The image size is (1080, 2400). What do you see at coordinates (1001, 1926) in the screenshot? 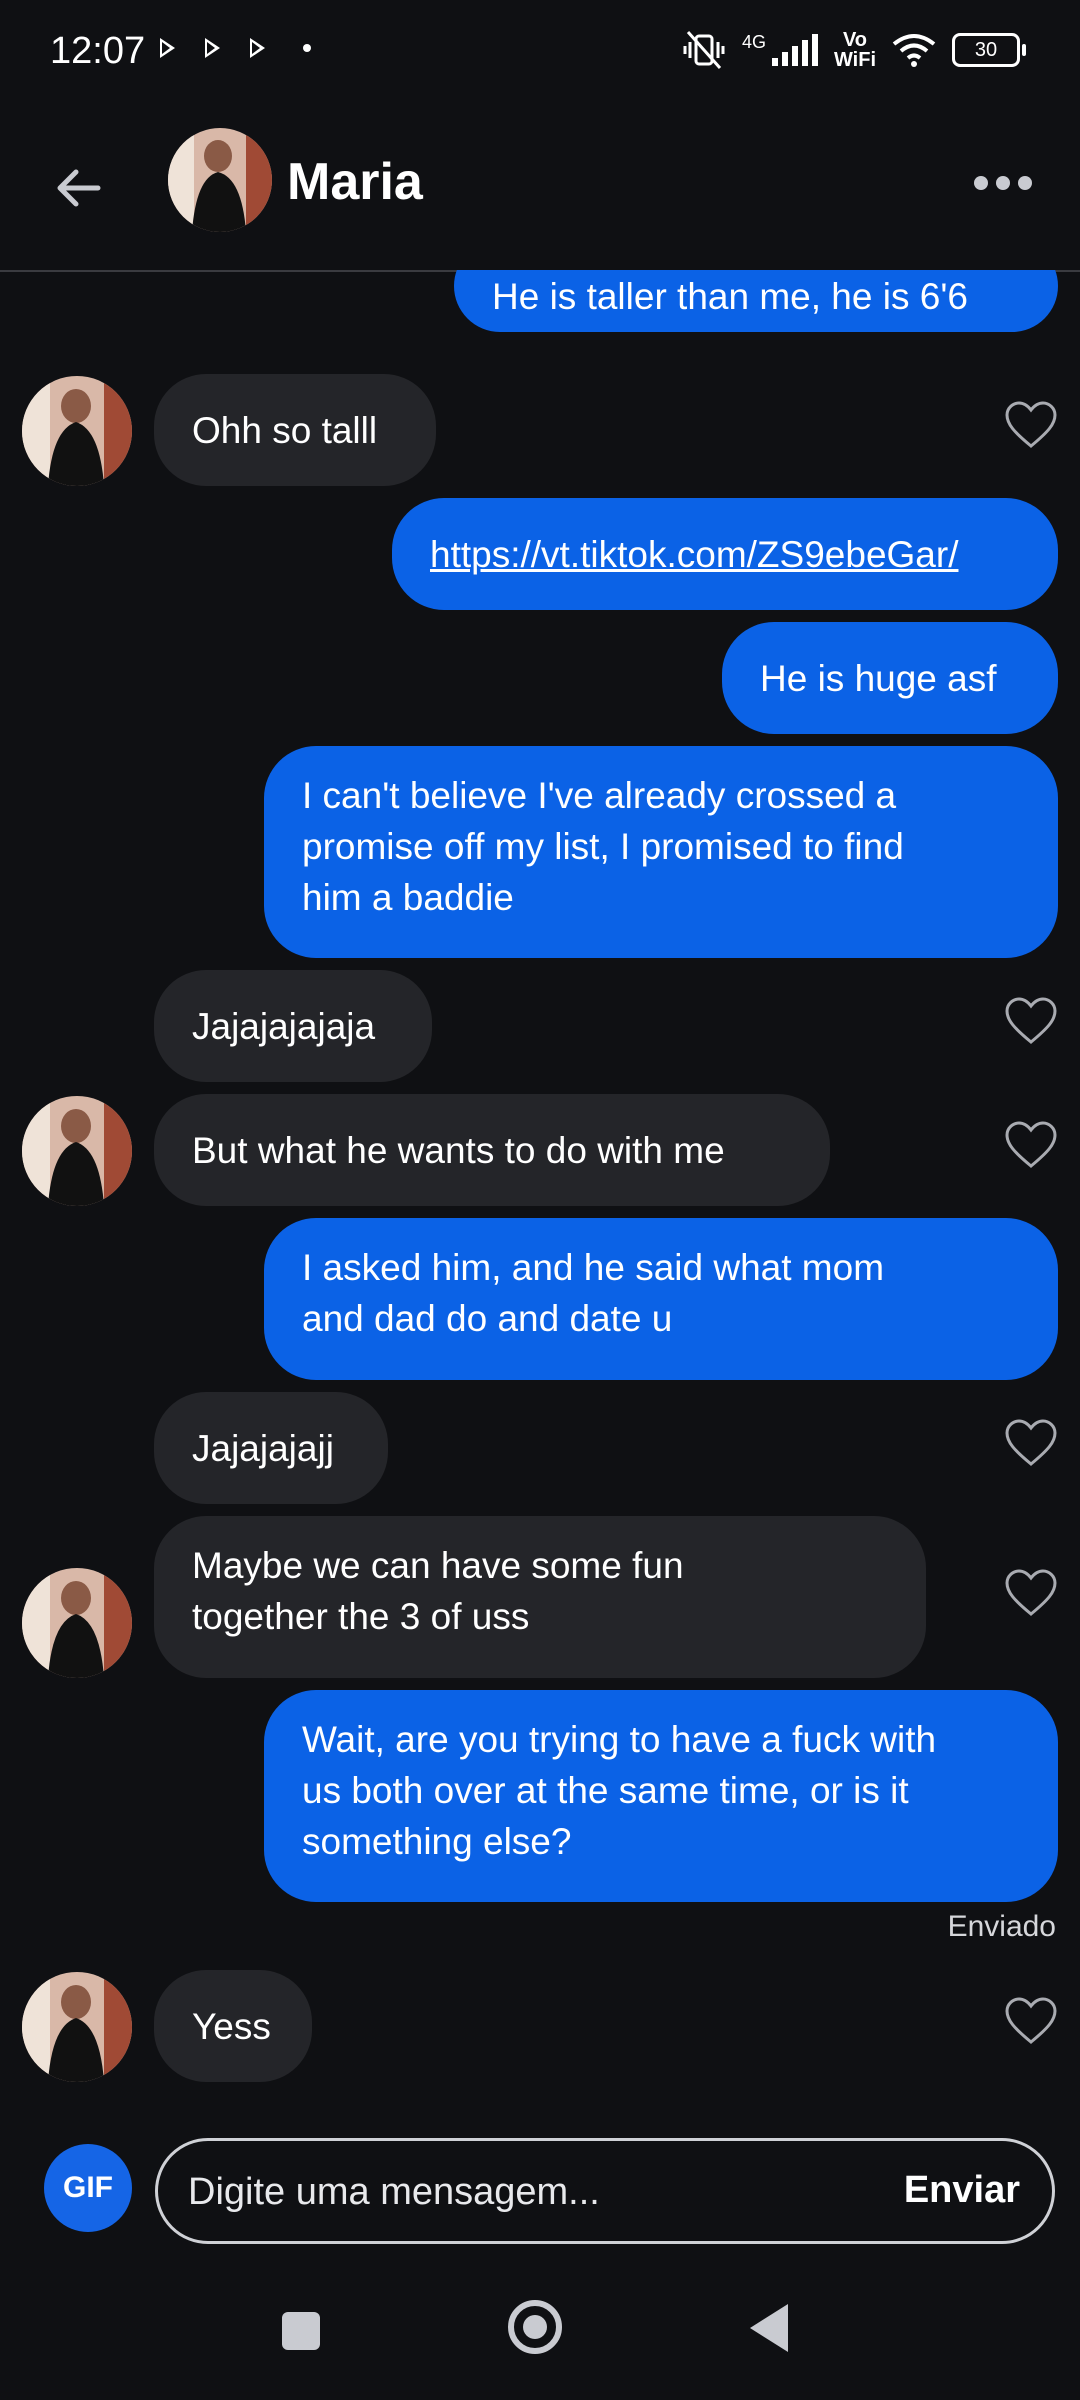
I see `message-status: Enviado` at bounding box center [1001, 1926].